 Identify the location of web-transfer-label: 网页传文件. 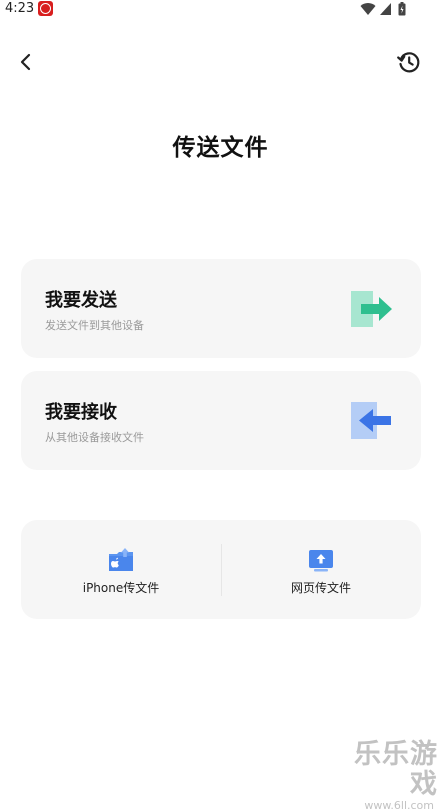
(320, 588).